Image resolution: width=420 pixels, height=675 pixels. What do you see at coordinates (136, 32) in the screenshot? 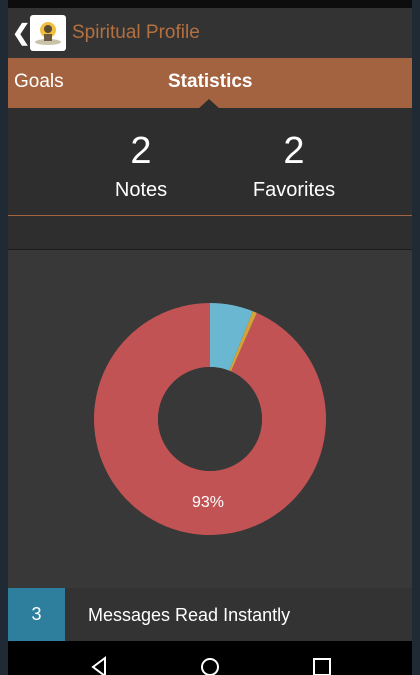
I see `app-title: Spiritual Profile` at bounding box center [136, 32].